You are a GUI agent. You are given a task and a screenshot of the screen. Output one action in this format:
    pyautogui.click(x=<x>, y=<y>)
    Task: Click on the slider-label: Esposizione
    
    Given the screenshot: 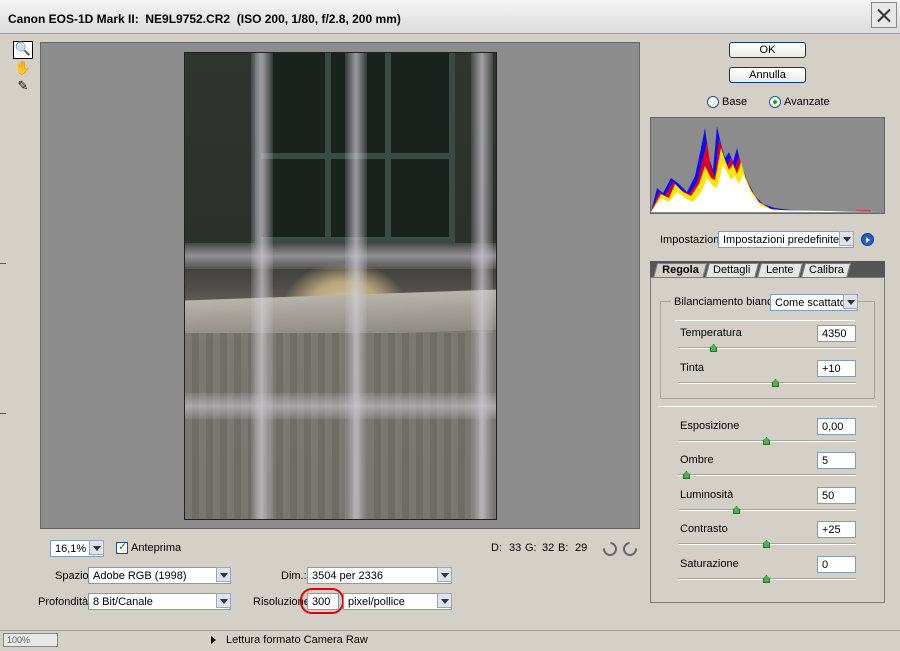 What is the action you would take?
    pyautogui.click(x=710, y=426)
    